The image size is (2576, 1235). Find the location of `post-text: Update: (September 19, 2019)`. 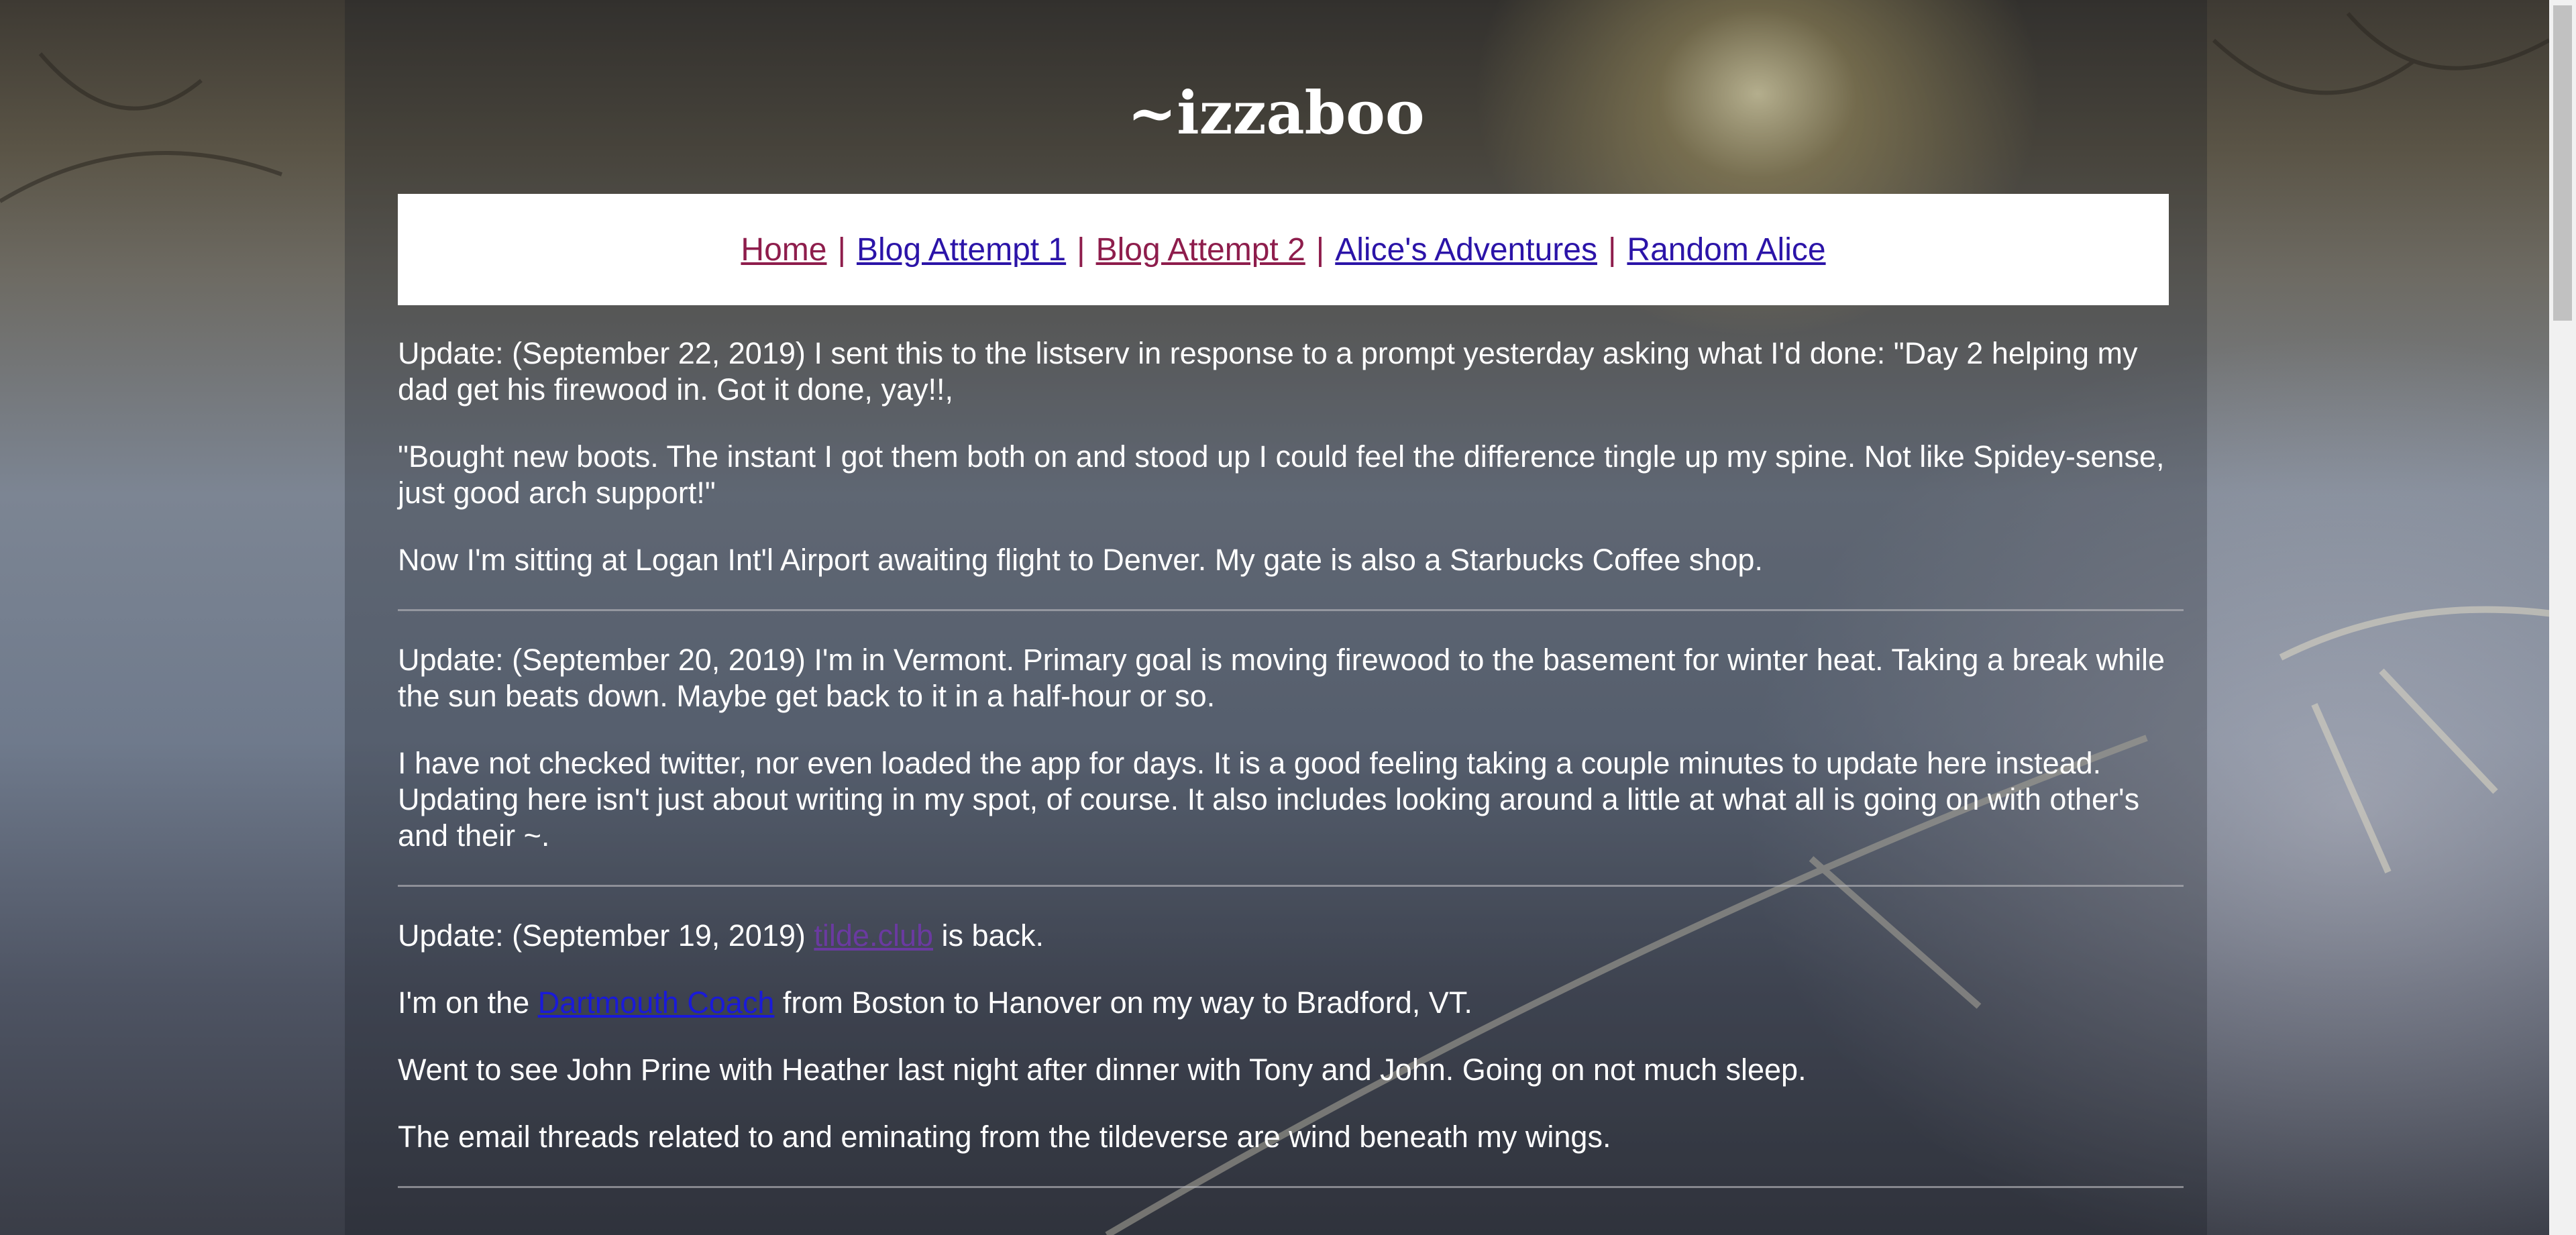

post-text: Update: (September 19, 2019) is located at coordinates (606, 936).